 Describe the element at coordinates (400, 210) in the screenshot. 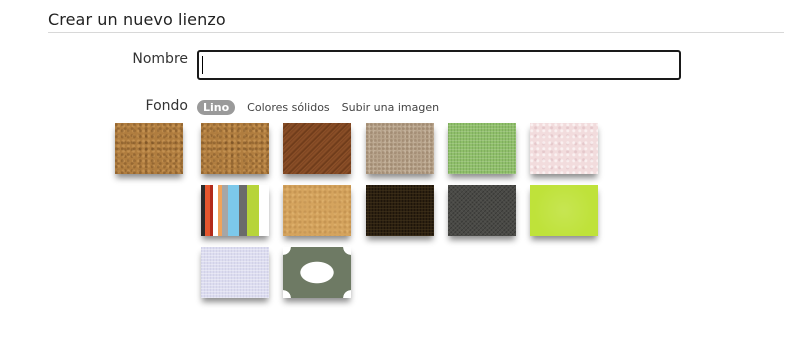

I see `texture-swatch-dark-brown` at that location.